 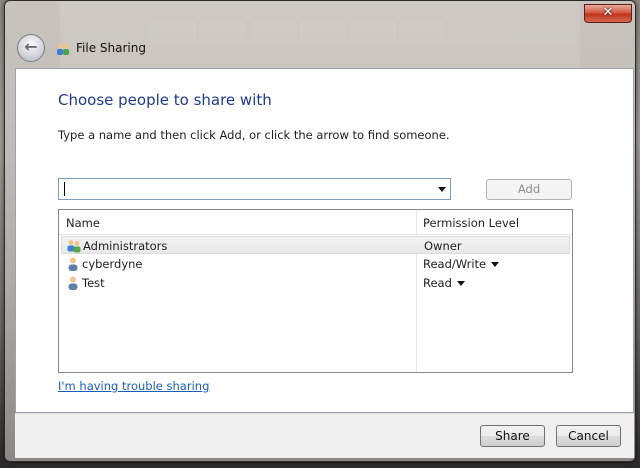 I want to click on list-item: cyberdyne Read/Write, so click(x=315, y=264).